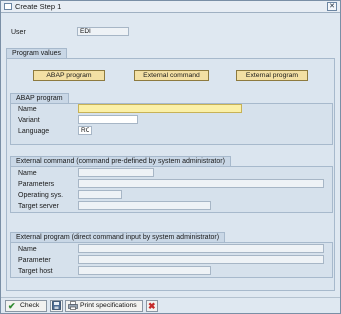  What do you see at coordinates (18, 32) in the screenshot?
I see `user-label: User` at bounding box center [18, 32].